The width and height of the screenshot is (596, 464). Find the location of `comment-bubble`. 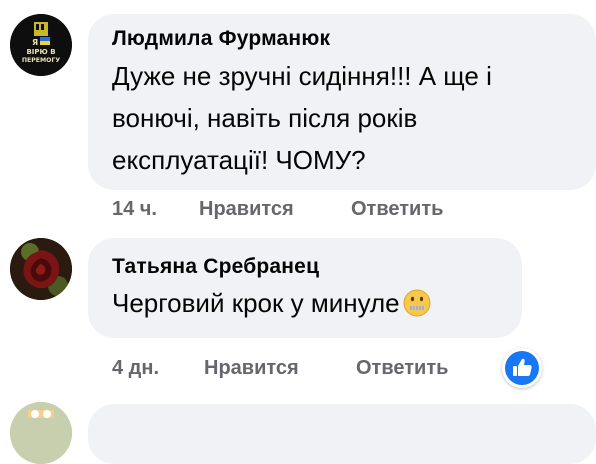

comment-bubble is located at coordinates (342, 434).